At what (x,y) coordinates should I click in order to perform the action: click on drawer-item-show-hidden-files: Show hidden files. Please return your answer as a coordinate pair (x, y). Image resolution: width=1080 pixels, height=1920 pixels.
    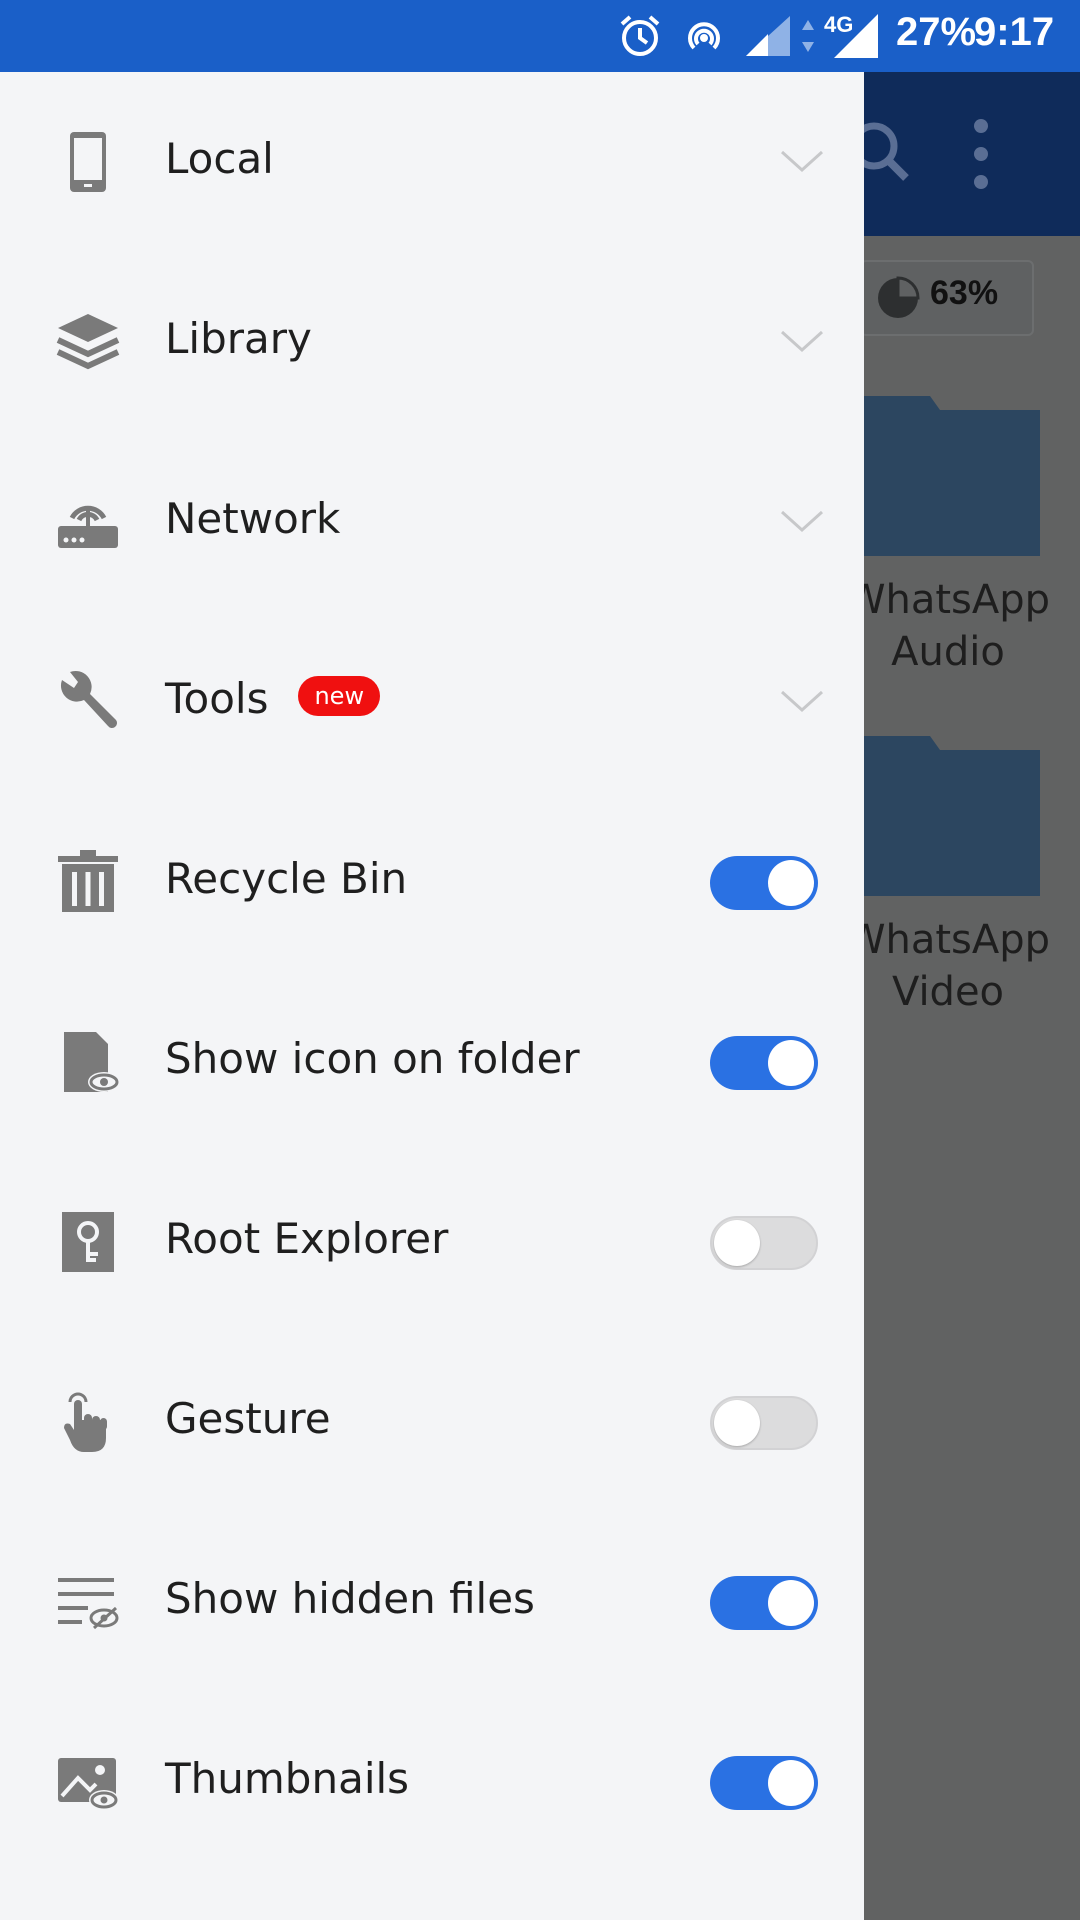
    Looking at the image, I should click on (432, 1602).